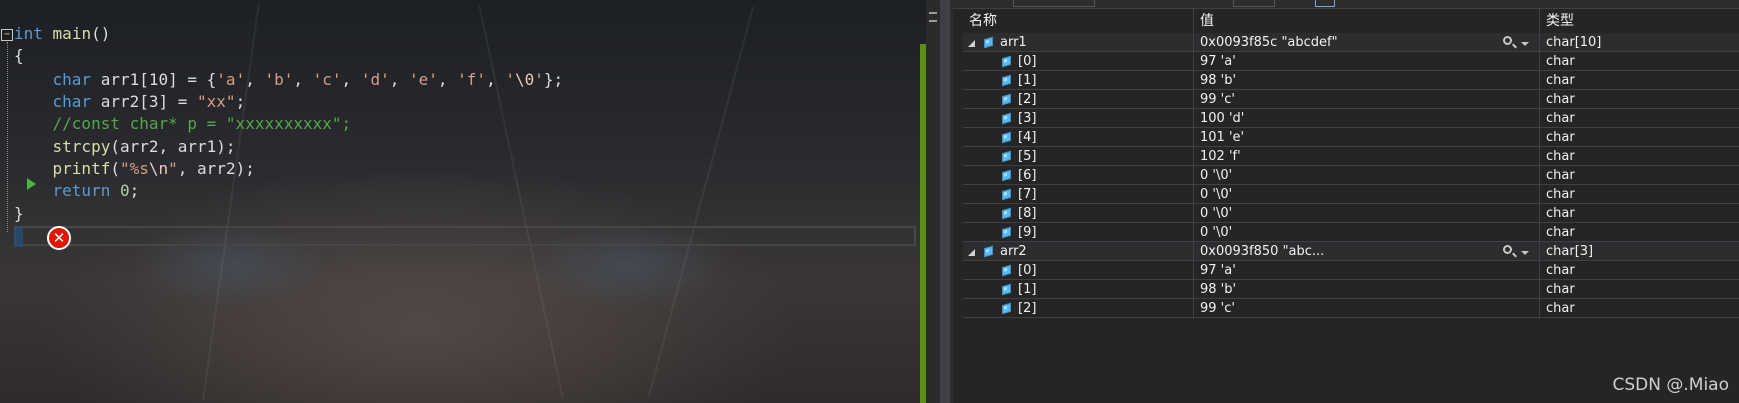 This screenshot has width=1739, height=403. I want to click on code-line: }, so click(19, 214).